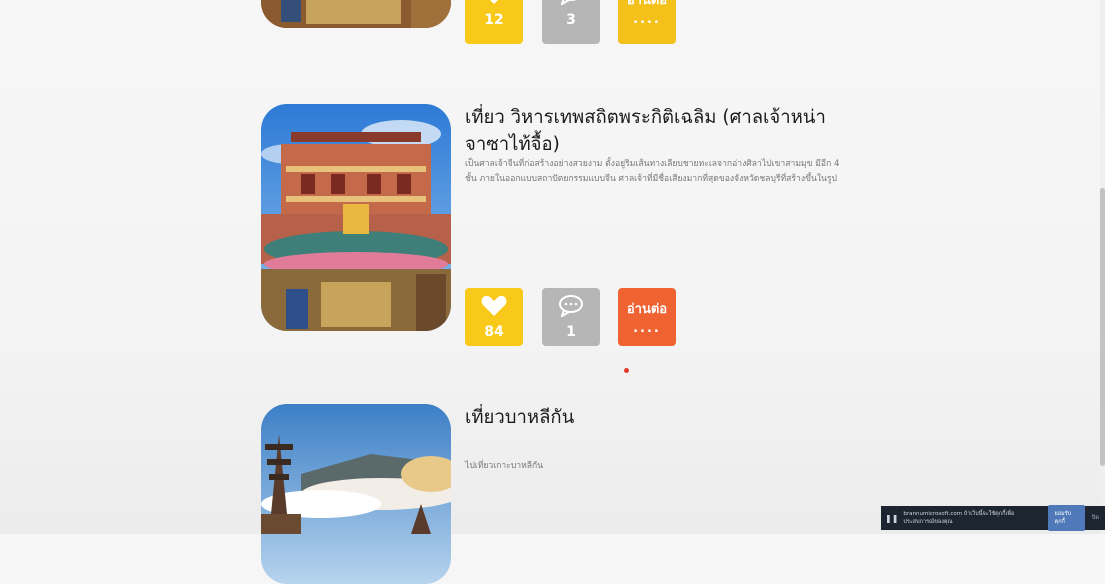 This screenshot has height=584, width=1105. I want to click on scrollbar-thumb, so click(1102, 327).